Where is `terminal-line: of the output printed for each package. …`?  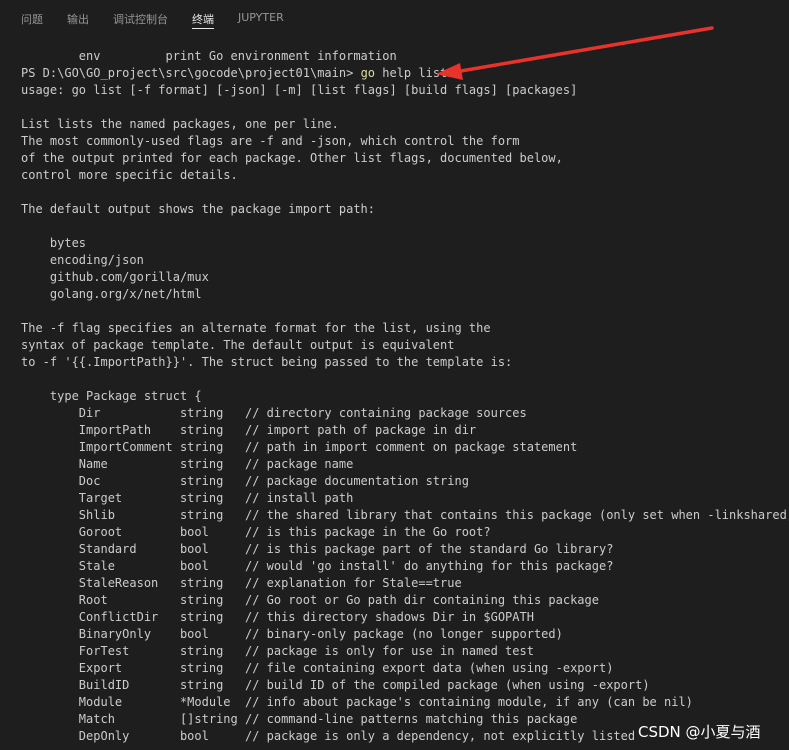
terminal-line: of the output printed for each package. … is located at coordinates (292, 158).